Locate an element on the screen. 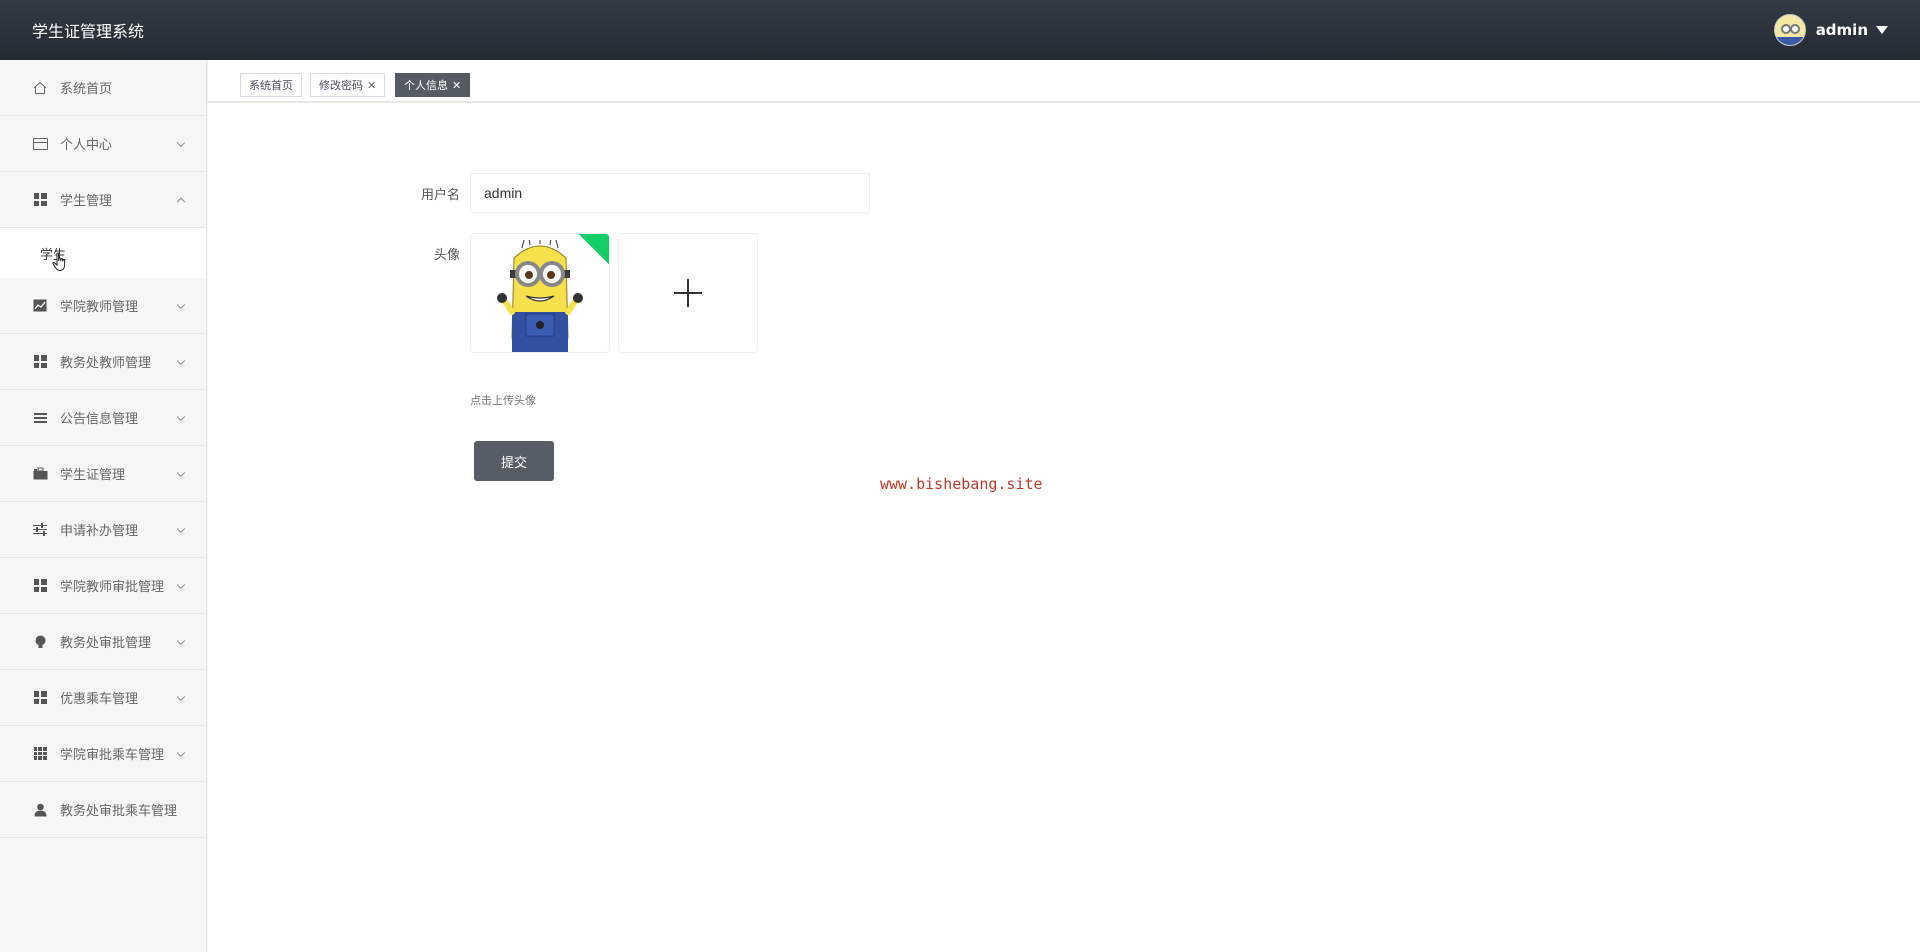 This screenshot has height=952, width=1920. tab-home: 系统首页 is located at coordinates (271, 85).